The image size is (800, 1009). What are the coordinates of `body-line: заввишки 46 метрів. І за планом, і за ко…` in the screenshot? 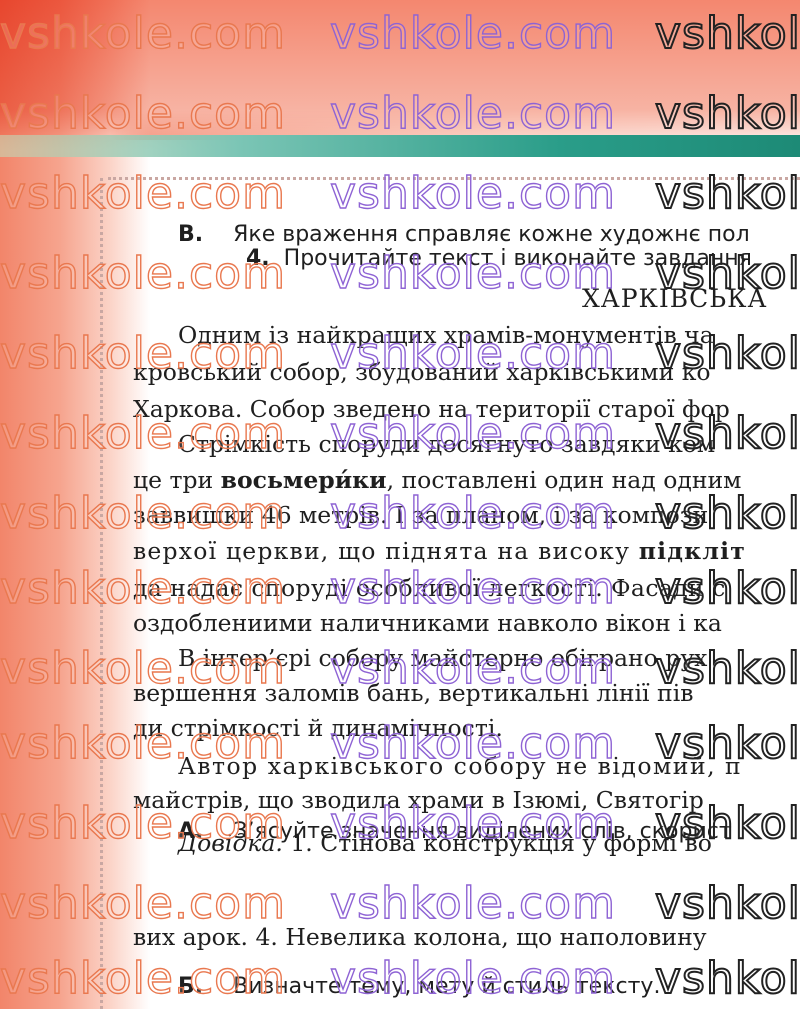 It's located at (420, 515).